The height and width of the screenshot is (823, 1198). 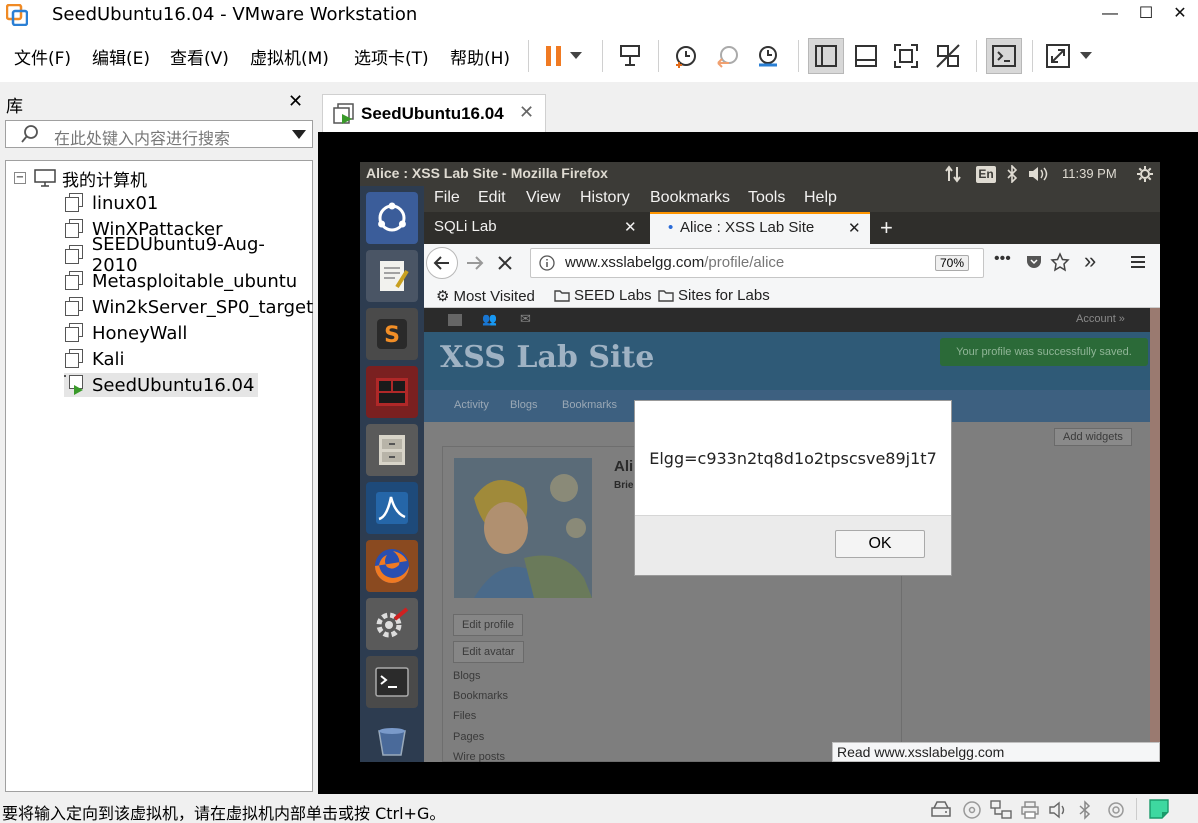 What do you see at coordinates (480, 56) in the screenshot?
I see `menu-help: 帮助(H)` at bounding box center [480, 56].